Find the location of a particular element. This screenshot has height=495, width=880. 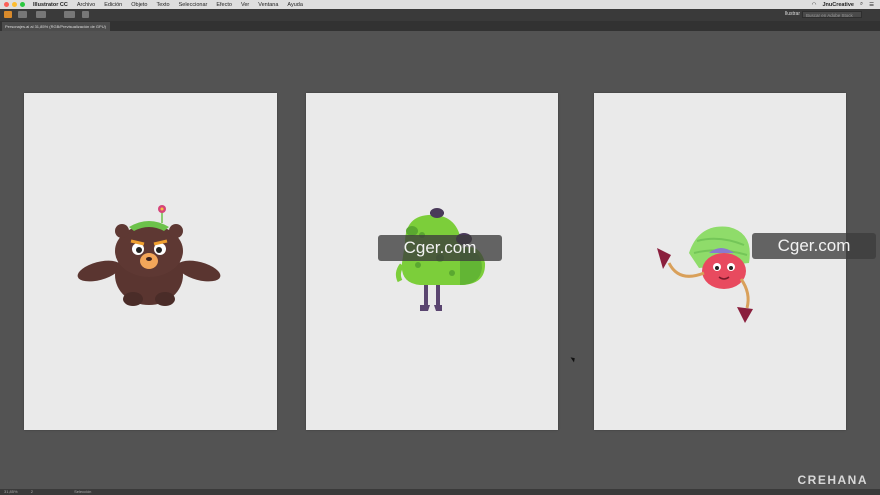

bridge-icon is located at coordinates (22, 14).